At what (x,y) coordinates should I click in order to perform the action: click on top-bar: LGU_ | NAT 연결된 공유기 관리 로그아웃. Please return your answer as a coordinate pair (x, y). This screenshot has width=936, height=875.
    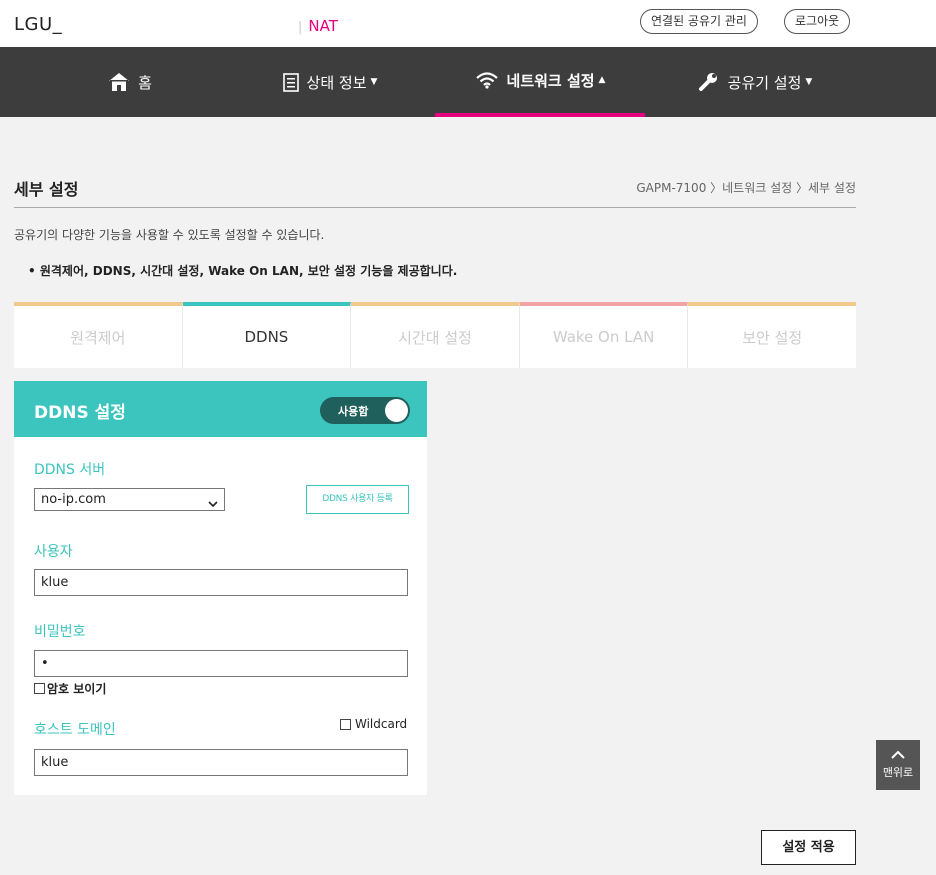
    Looking at the image, I should click on (468, 23).